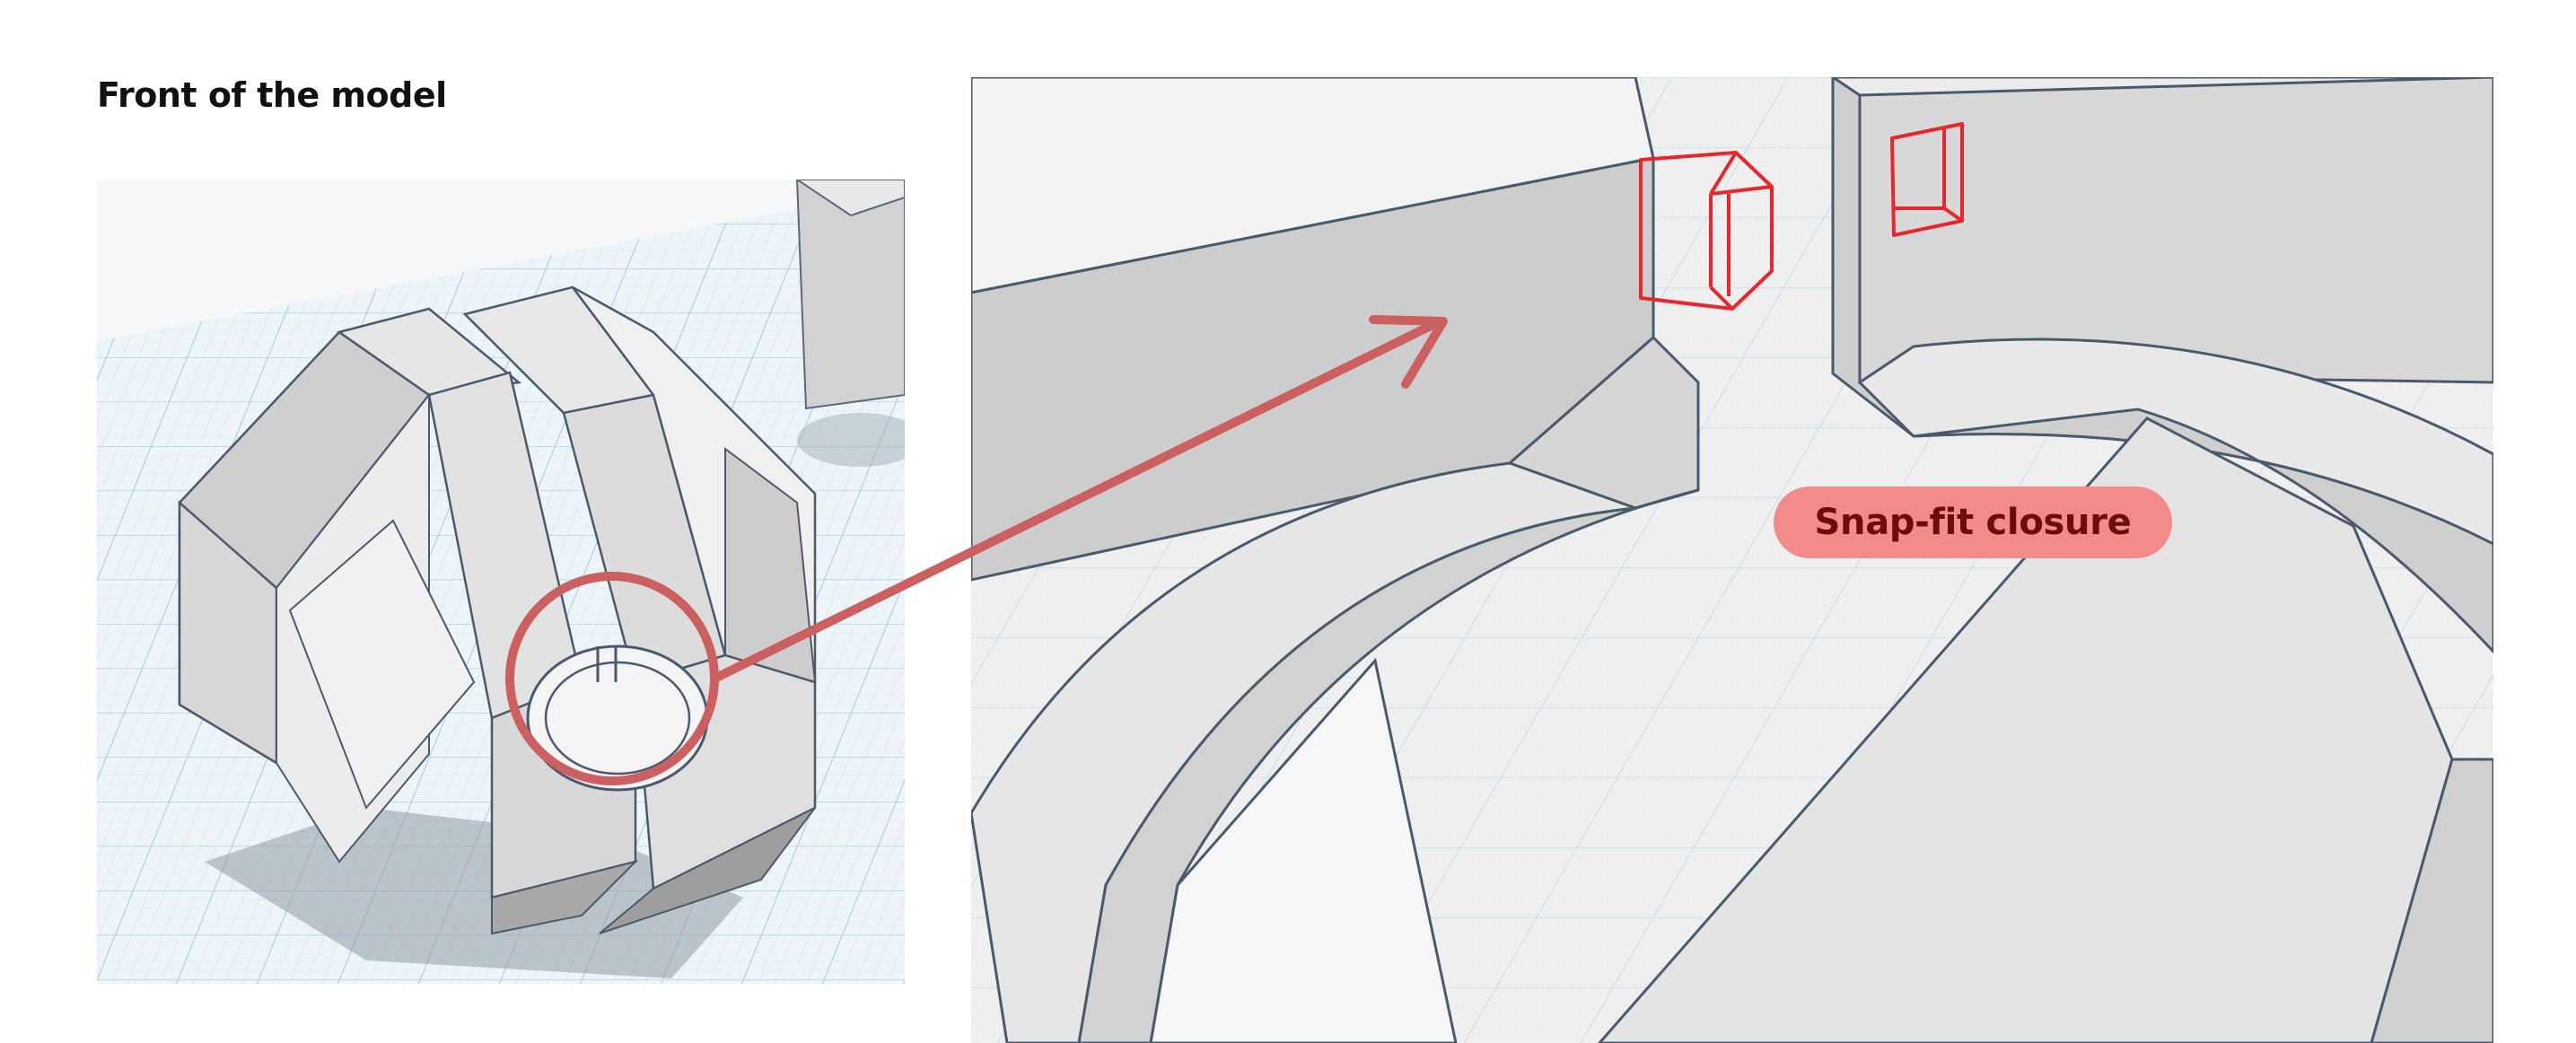  I want to click on page-title: Front of the model, so click(272, 95).